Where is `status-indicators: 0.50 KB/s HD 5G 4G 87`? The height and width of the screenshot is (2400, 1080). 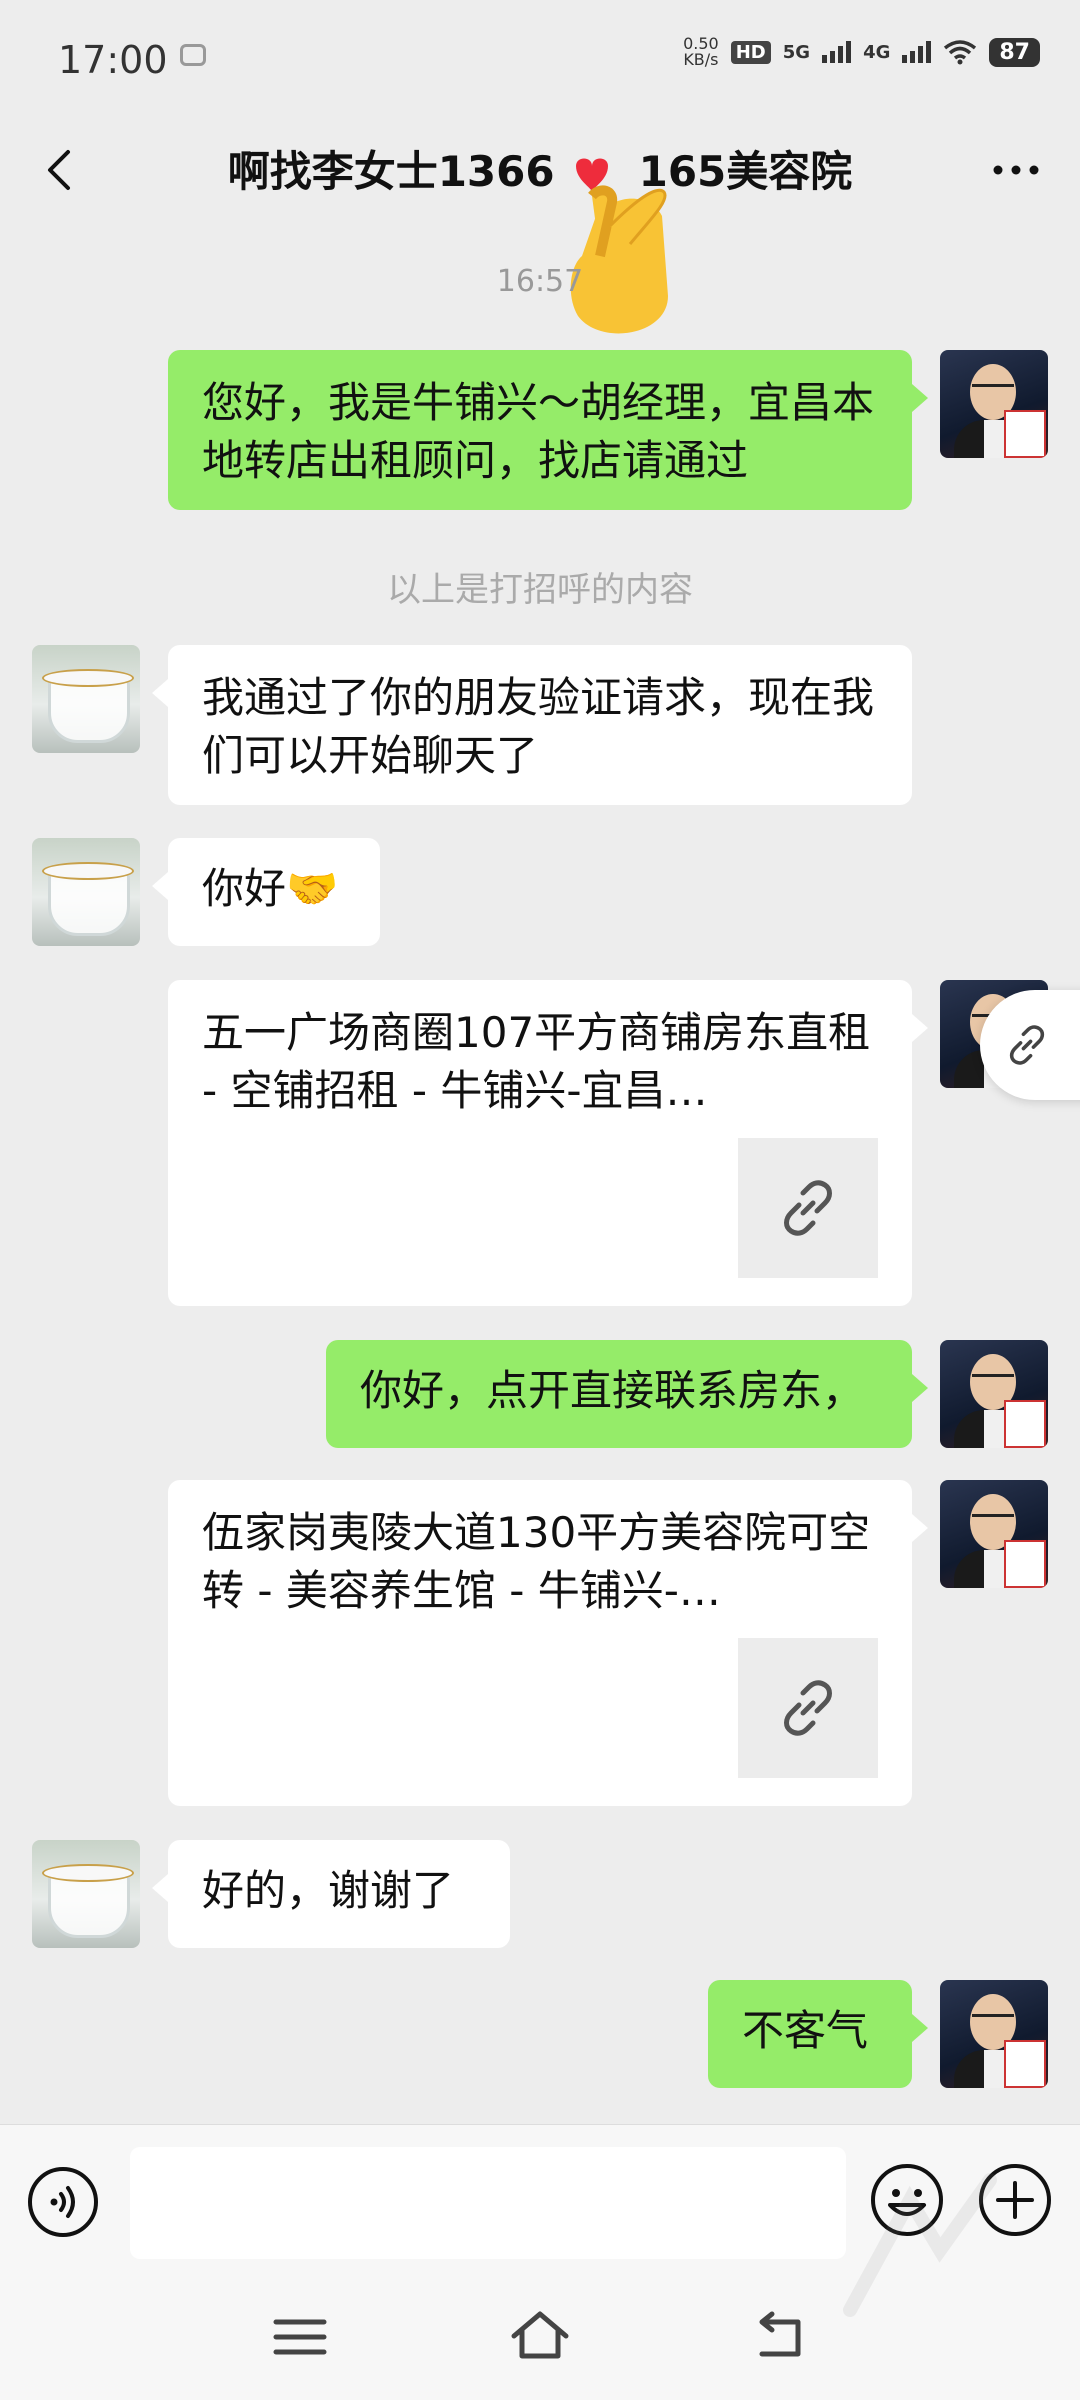 status-indicators: 0.50 KB/s HD 5G 4G 87 is located at coordinates (861, 52).